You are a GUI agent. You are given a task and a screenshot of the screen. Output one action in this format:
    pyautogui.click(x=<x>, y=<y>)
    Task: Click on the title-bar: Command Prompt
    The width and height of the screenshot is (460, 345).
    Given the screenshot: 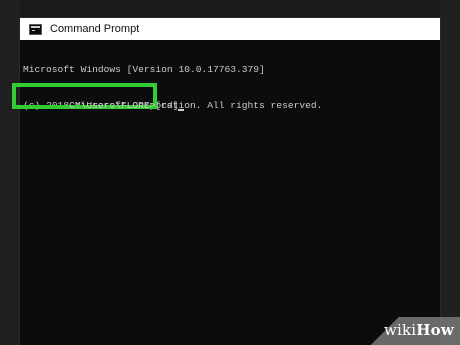 What is the action you would take?
    pyautogui.click(x=230, y=29)
    